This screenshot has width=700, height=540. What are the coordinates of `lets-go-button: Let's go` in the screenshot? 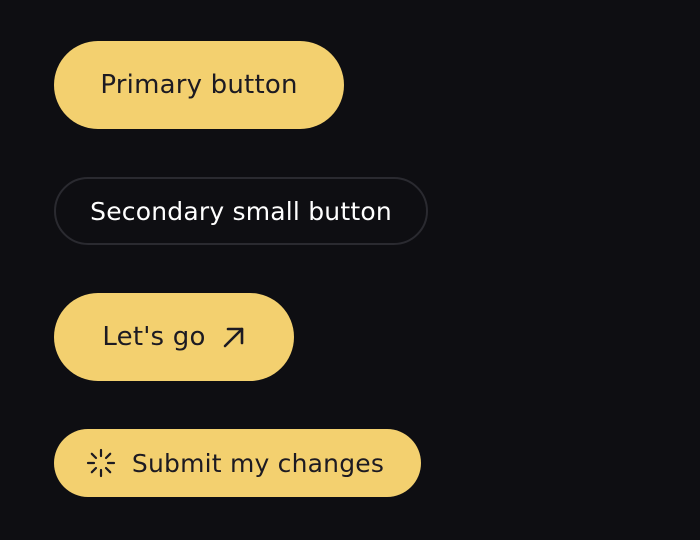 It's located at (174, 337).